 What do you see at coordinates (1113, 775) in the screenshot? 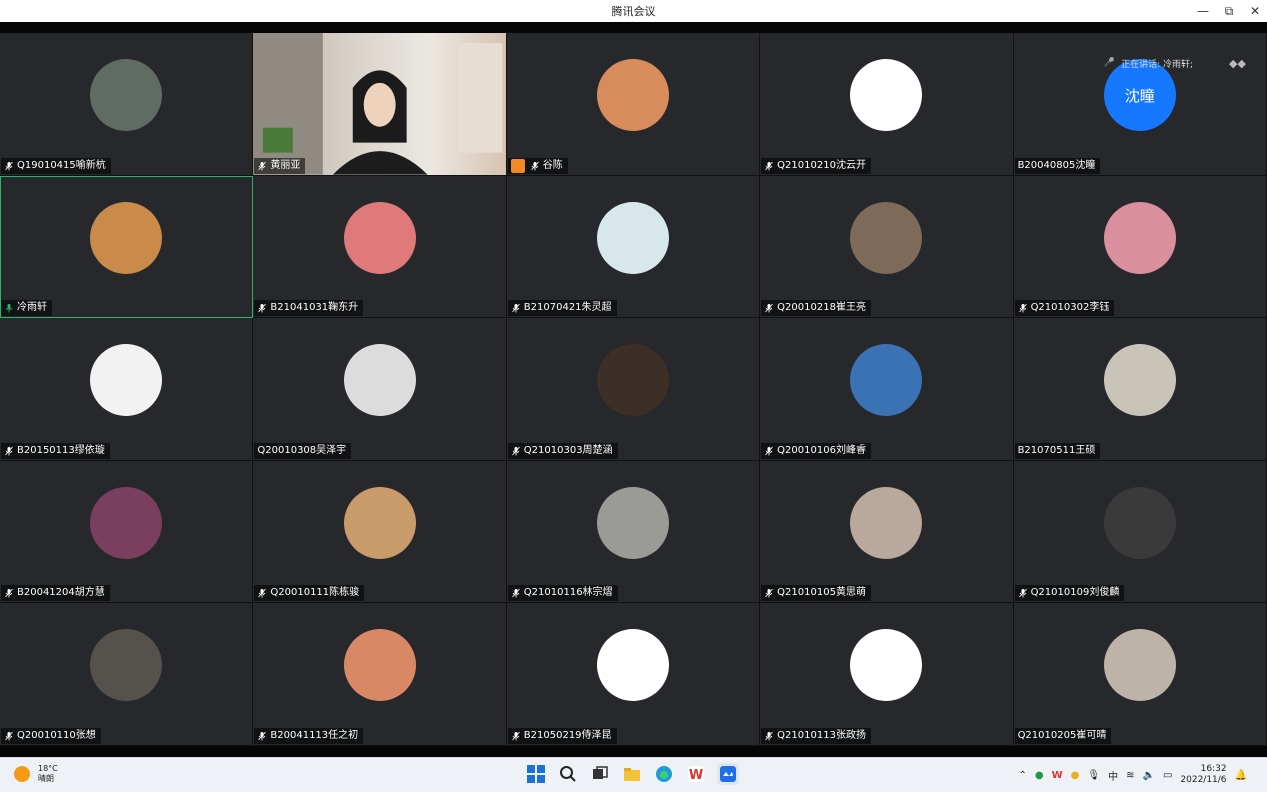
I see `ime-indicator: 中` at bounding box center [1113, 775].